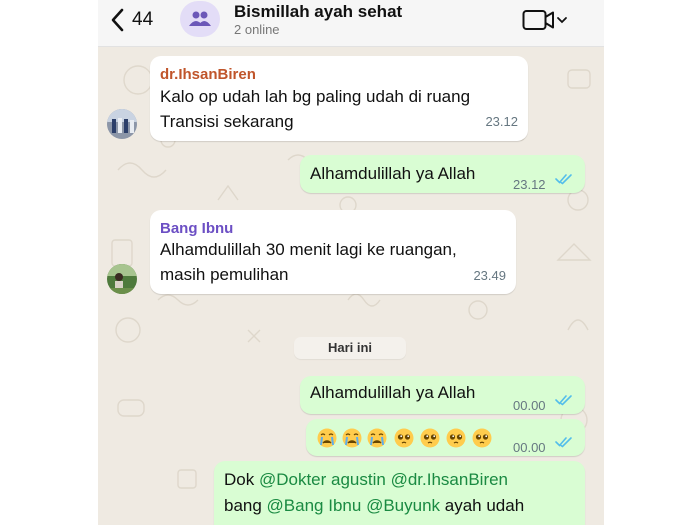 The image size is (700, 525). Describe the element at coordinates (322, 479) in the screenshot. I see `mention-link: @Dokter agustin` at that location.